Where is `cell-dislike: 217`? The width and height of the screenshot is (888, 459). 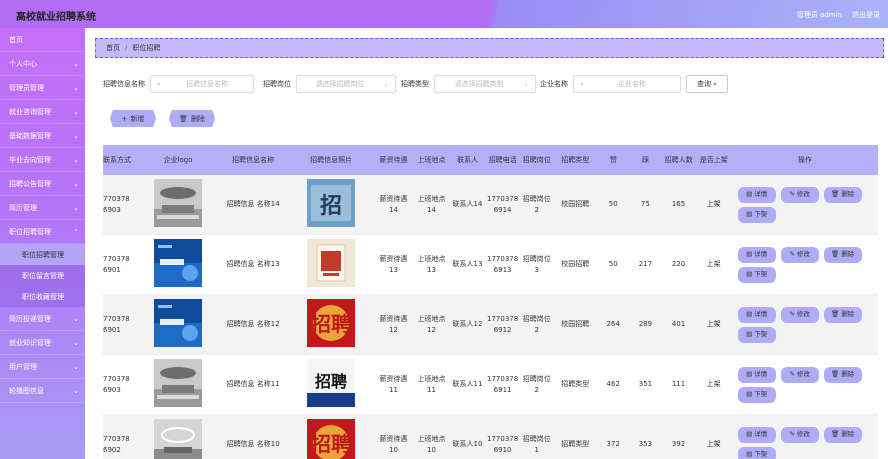 cell-dislike: 217 is located at coordinates (645, 264).